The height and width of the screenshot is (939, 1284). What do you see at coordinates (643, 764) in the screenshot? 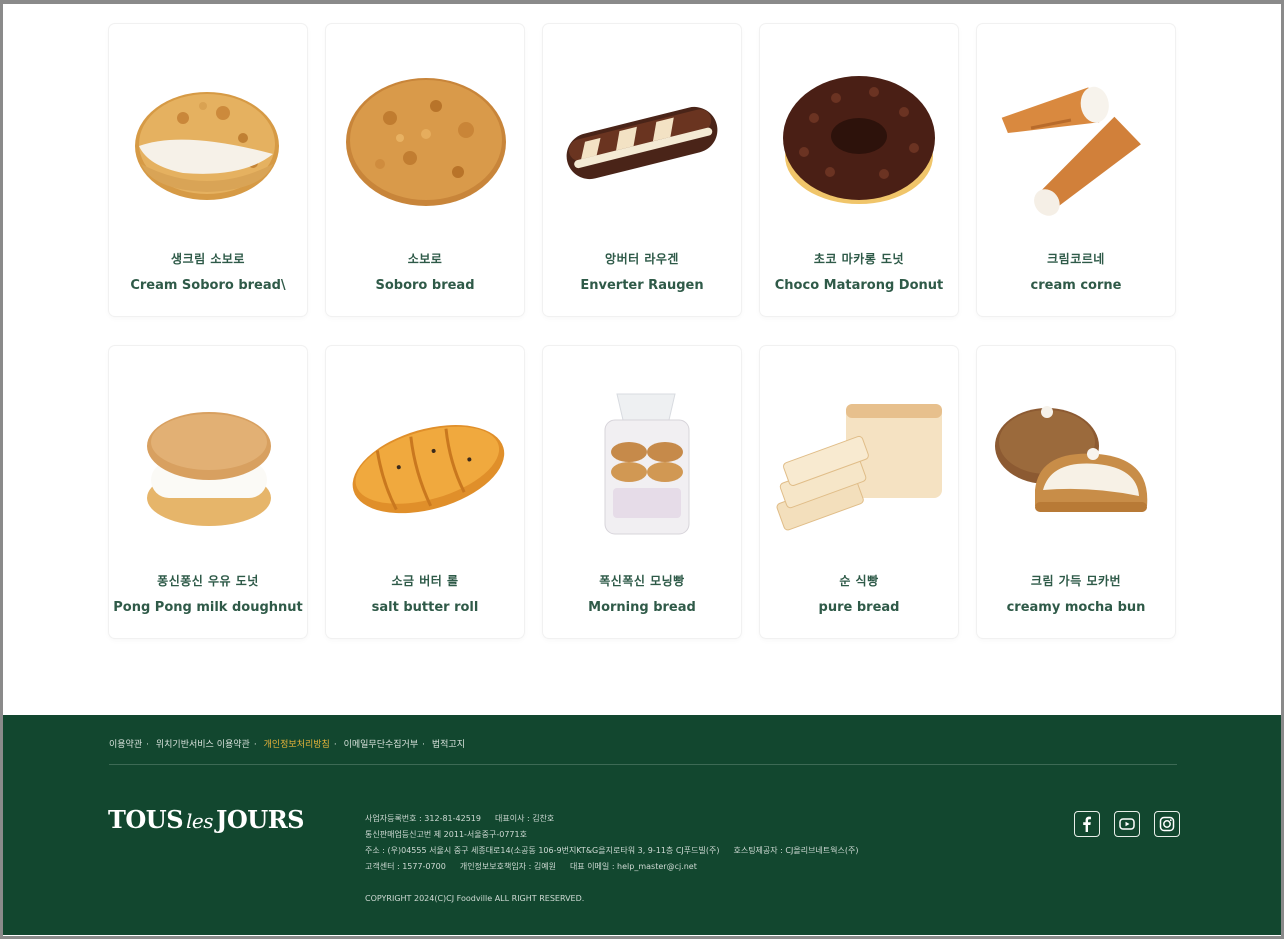
I see `footer-divider` at bounding box center [643, 764].